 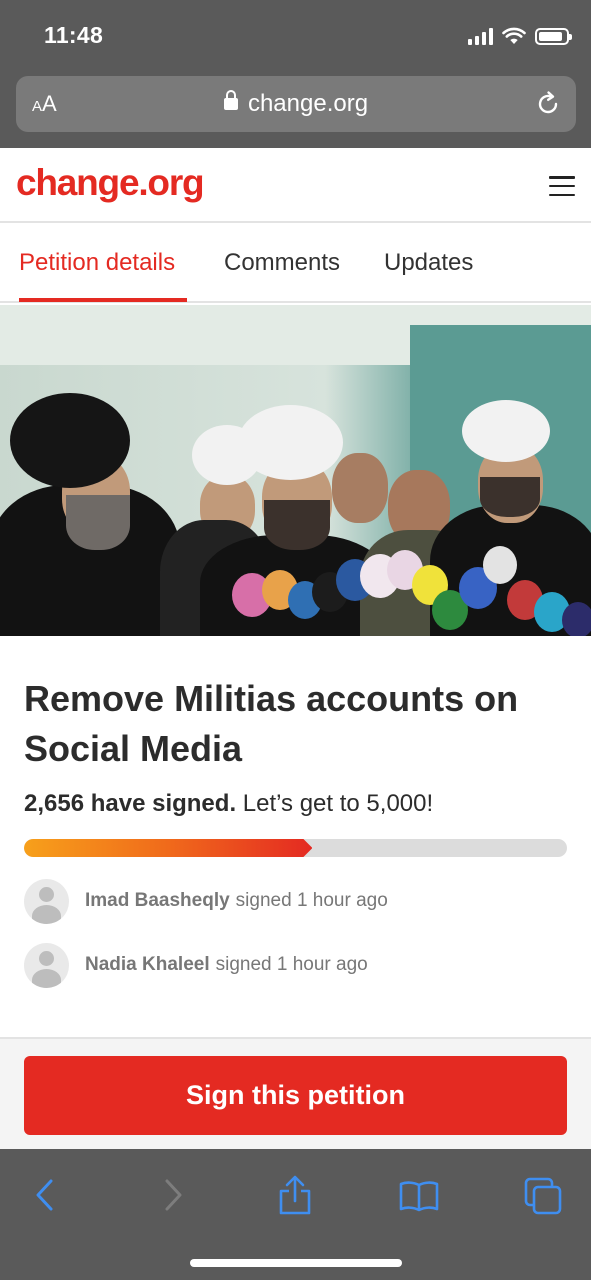 I want to click on back-icon, so click(x=46, y=1195).